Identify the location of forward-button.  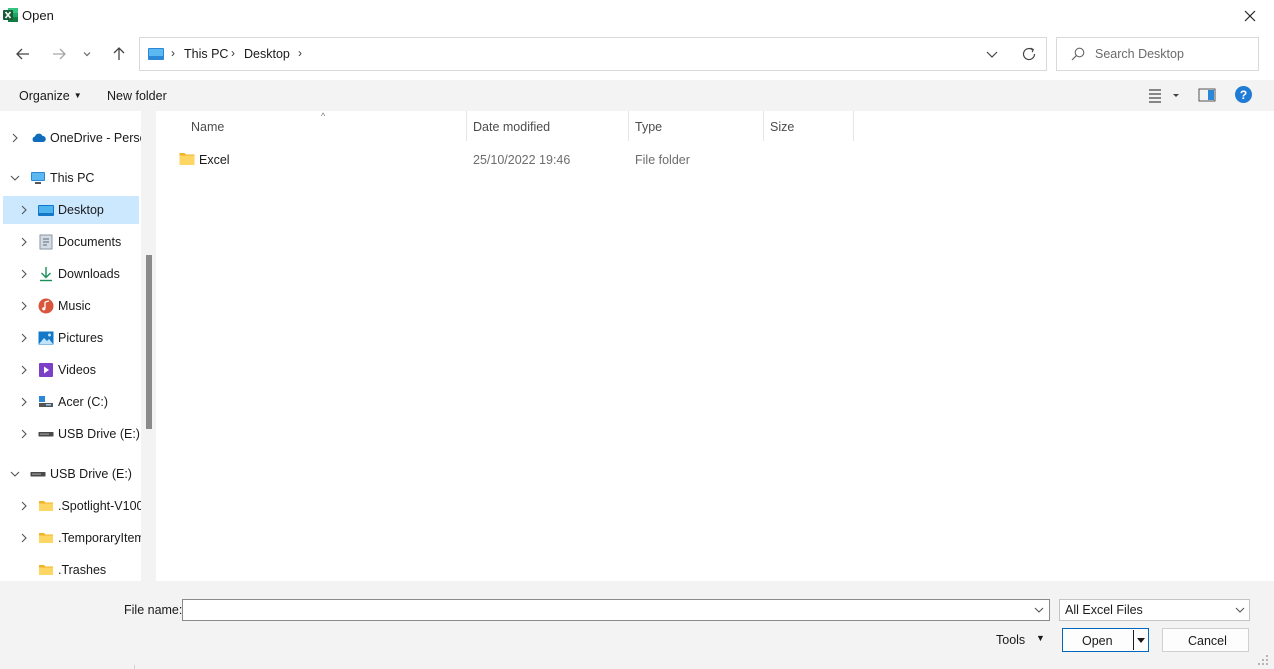
(59, 54).